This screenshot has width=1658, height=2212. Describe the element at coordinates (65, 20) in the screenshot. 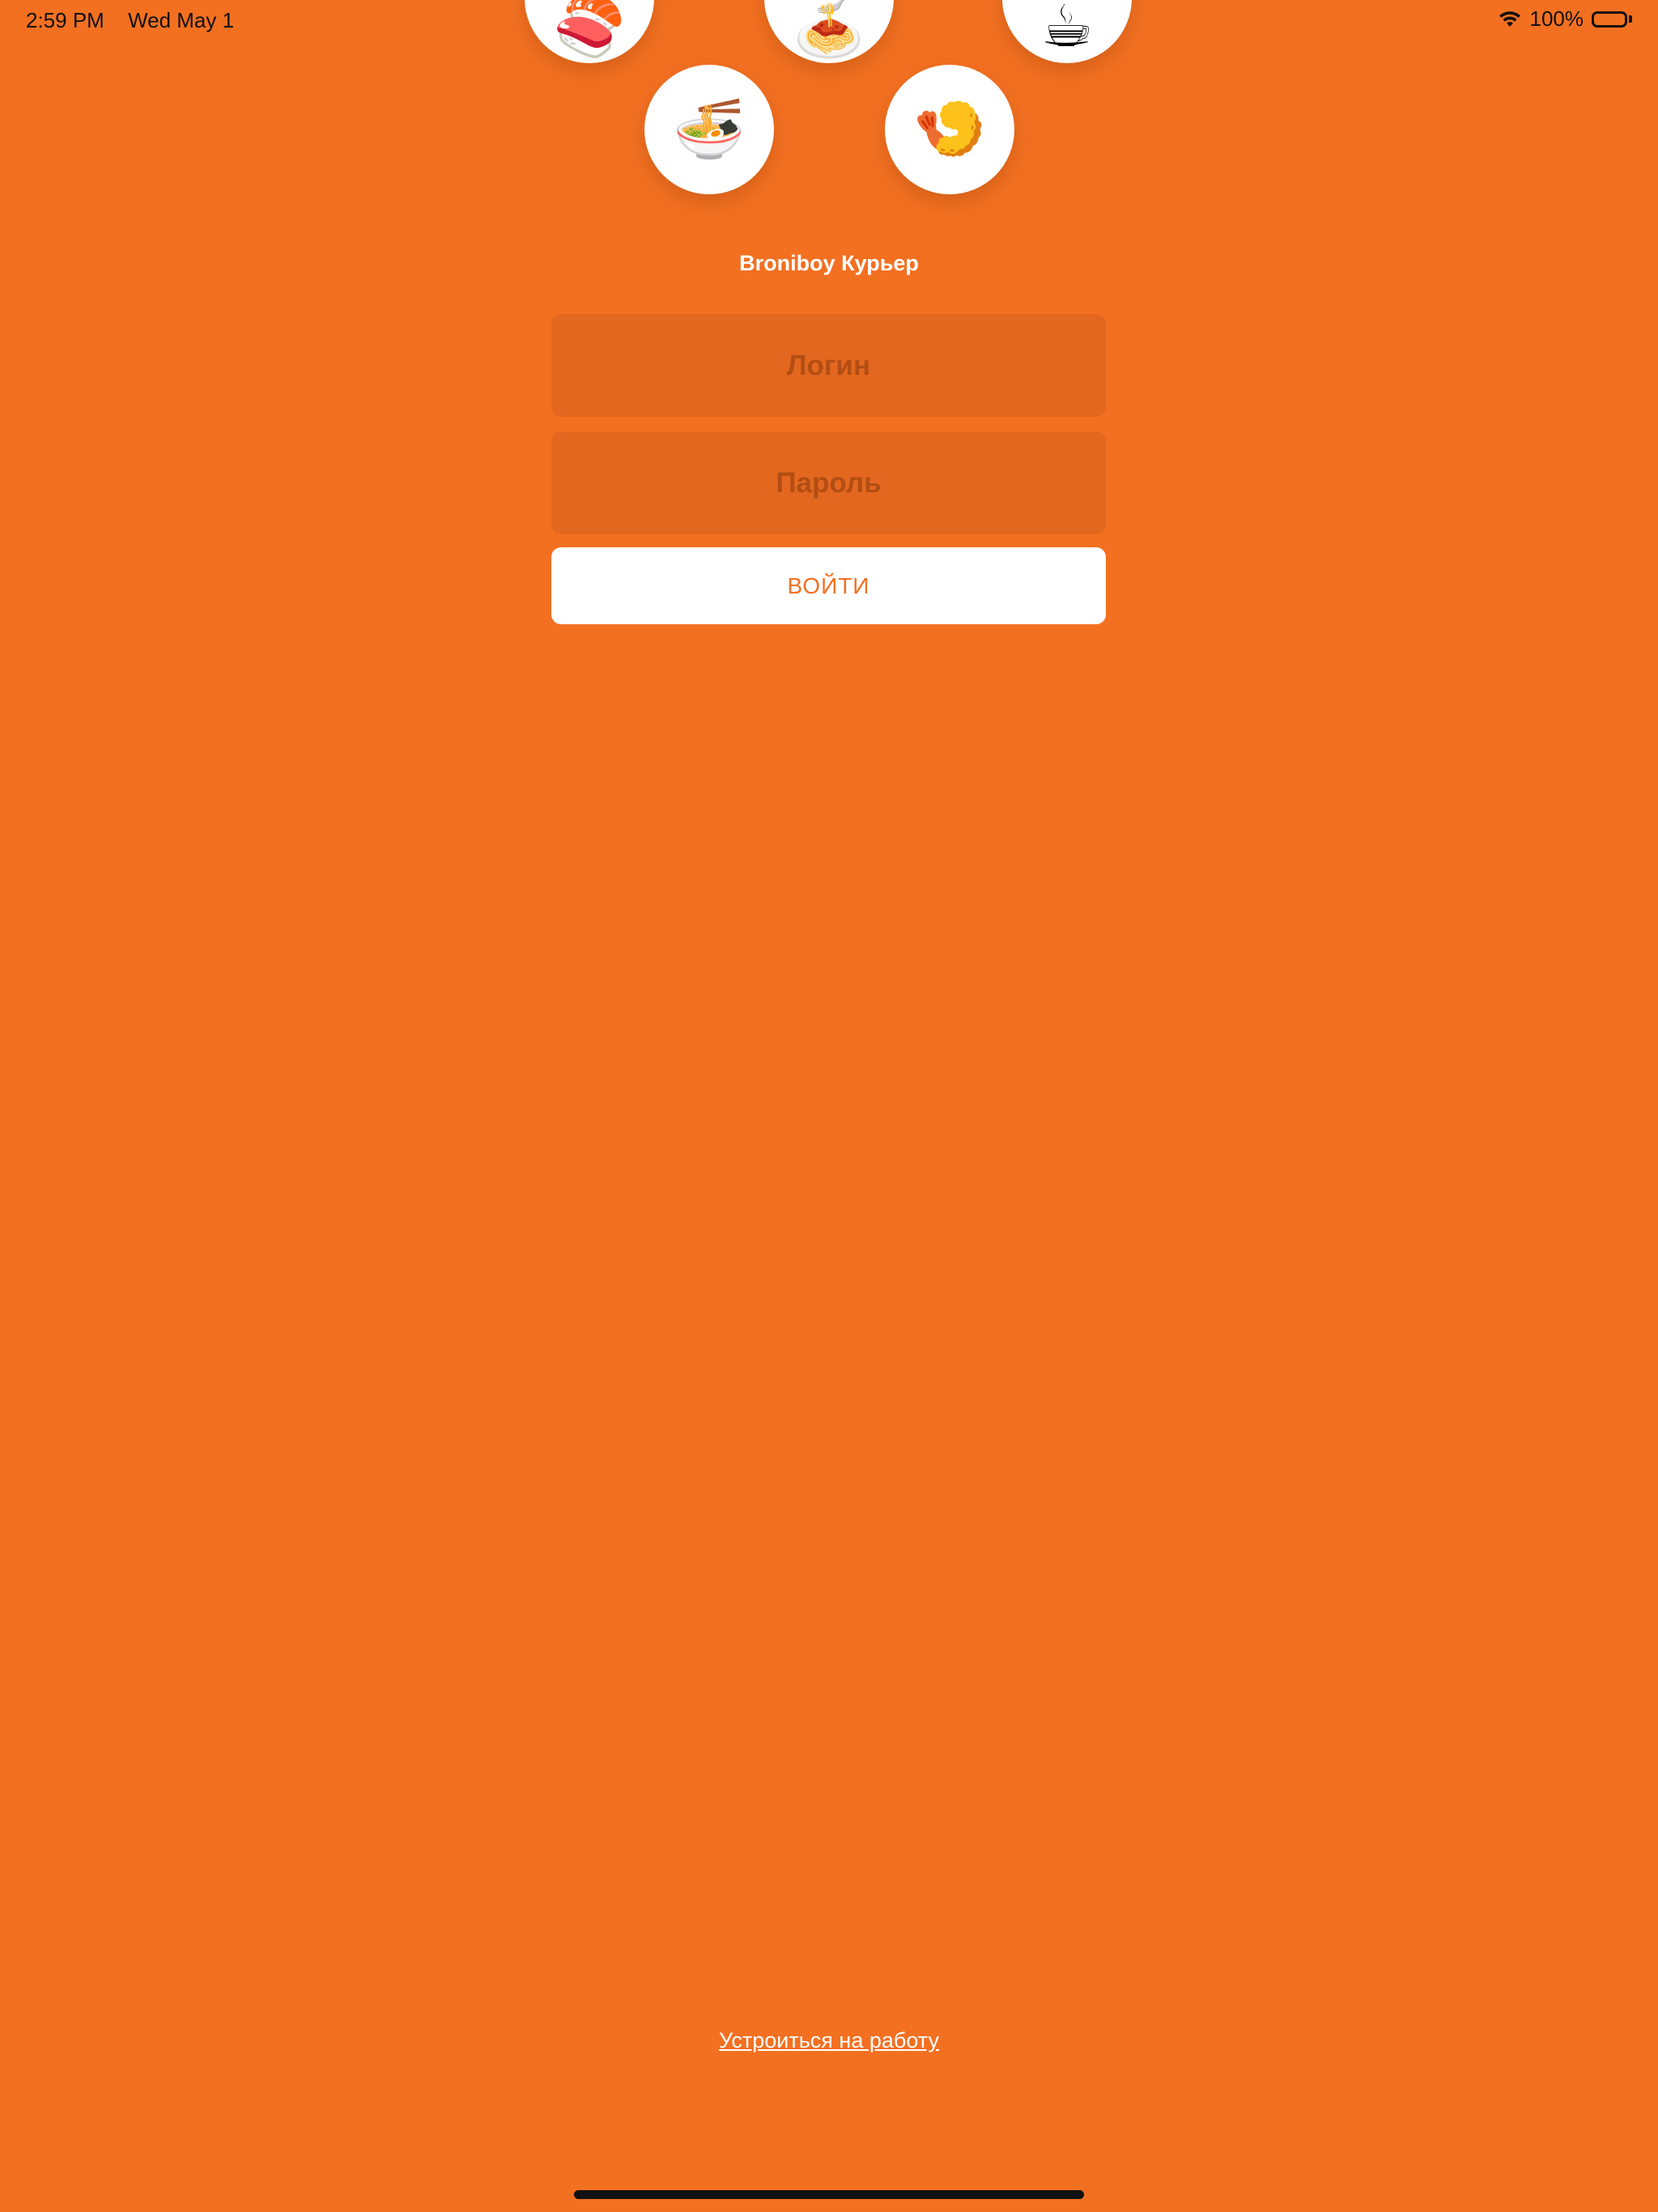

I see `status-time: 2:59 PM` at that location.